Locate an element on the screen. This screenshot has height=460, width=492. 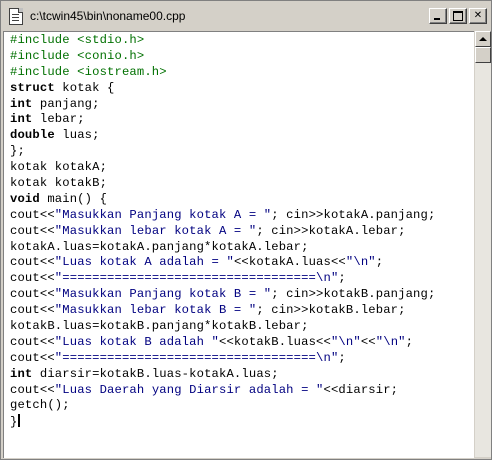
code-token: ; cin>>kotakA.lebar; is located at coordinates (331, 230).